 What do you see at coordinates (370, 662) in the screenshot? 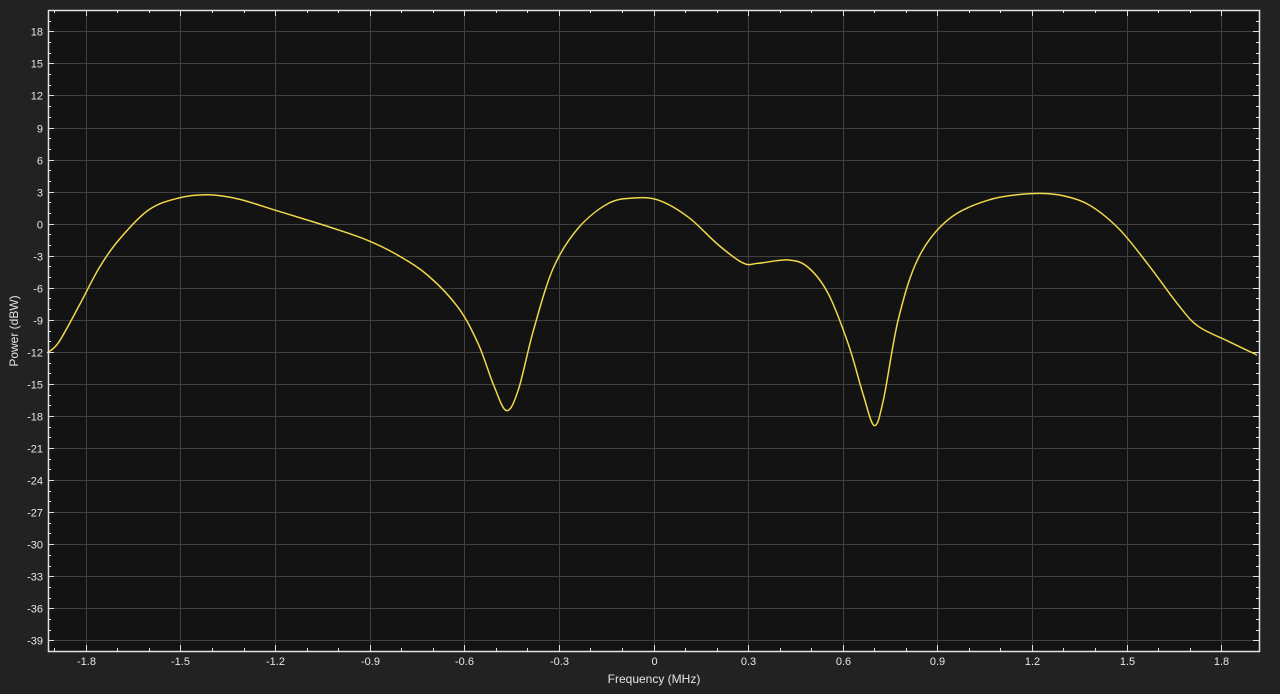
I see `x-tick-label: -0.9` at bounding box center [370, 662].